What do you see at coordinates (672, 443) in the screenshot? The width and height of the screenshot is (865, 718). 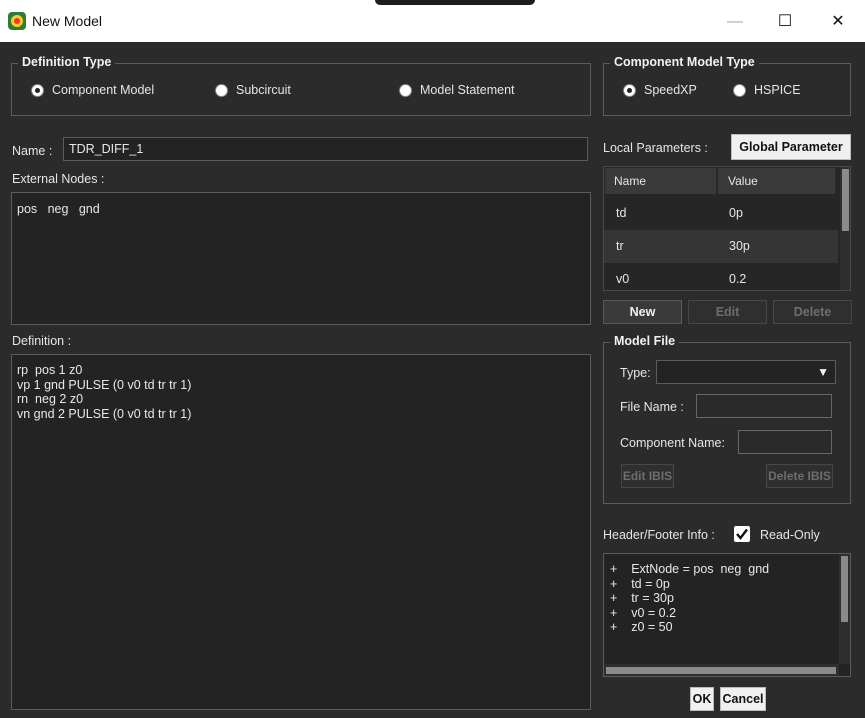 I see `component-name-label: Component Name:` at bounding box center [672, 443].